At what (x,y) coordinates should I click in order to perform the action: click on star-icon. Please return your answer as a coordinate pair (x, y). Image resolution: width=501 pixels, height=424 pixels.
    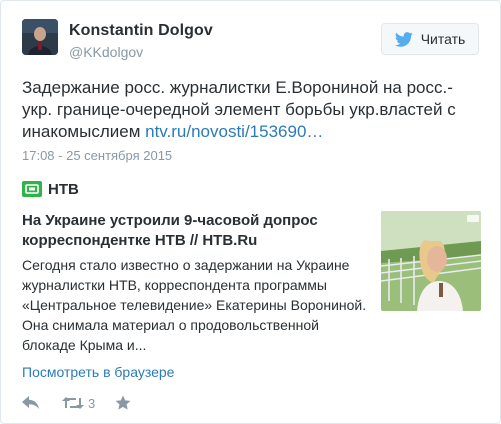
    Looking at the image, I should click on (123, 402).